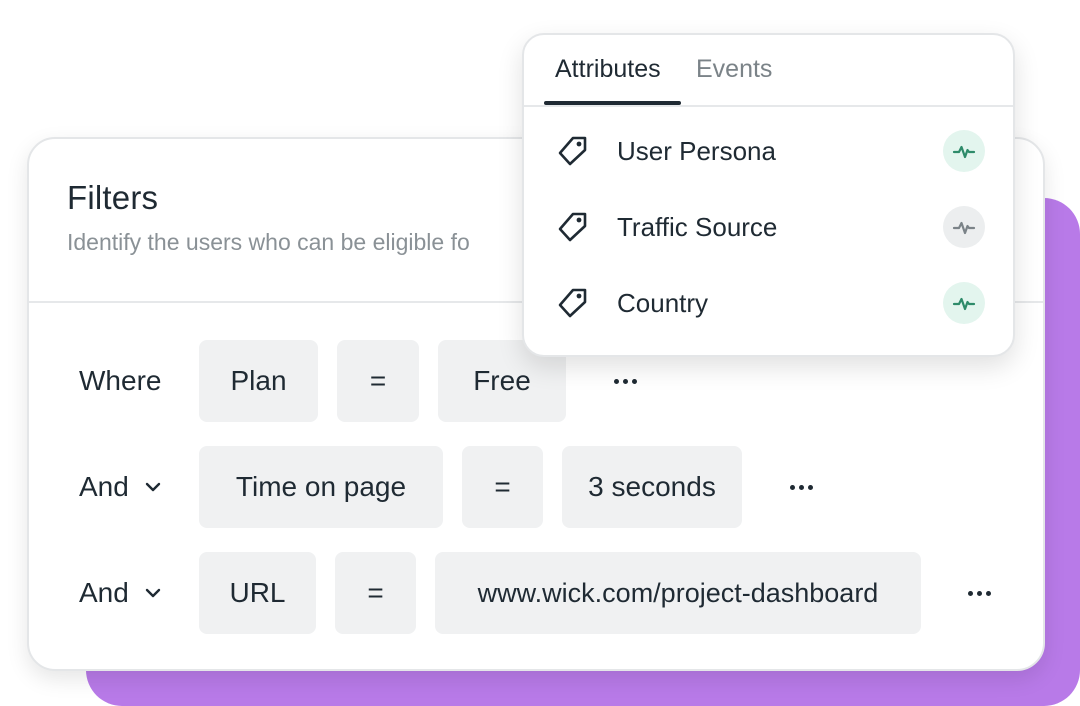 This screenshot has width=1080, height=706. Describe the element at coordinates (696, 150) in the screenshot. I see `item-label: User Persona` at that location.